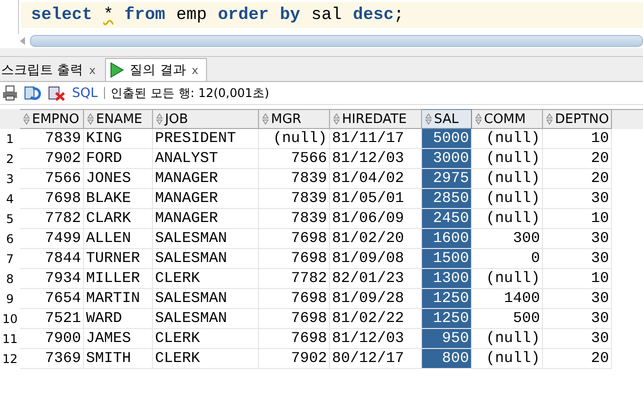  Describe the element at coordinates (118, 259) in the screenshot. I see `table-cell: TURNER` at that location.